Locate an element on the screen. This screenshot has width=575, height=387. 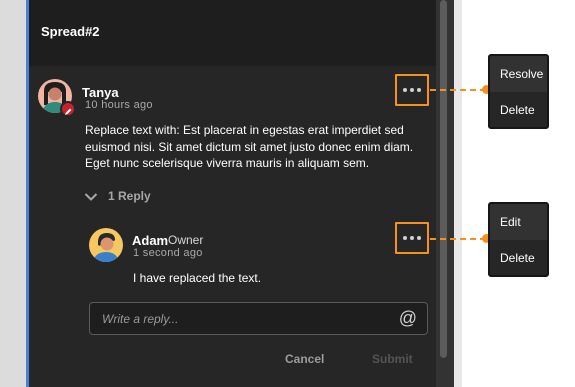
submit-button: Submit is located at coordinates (392, 359).